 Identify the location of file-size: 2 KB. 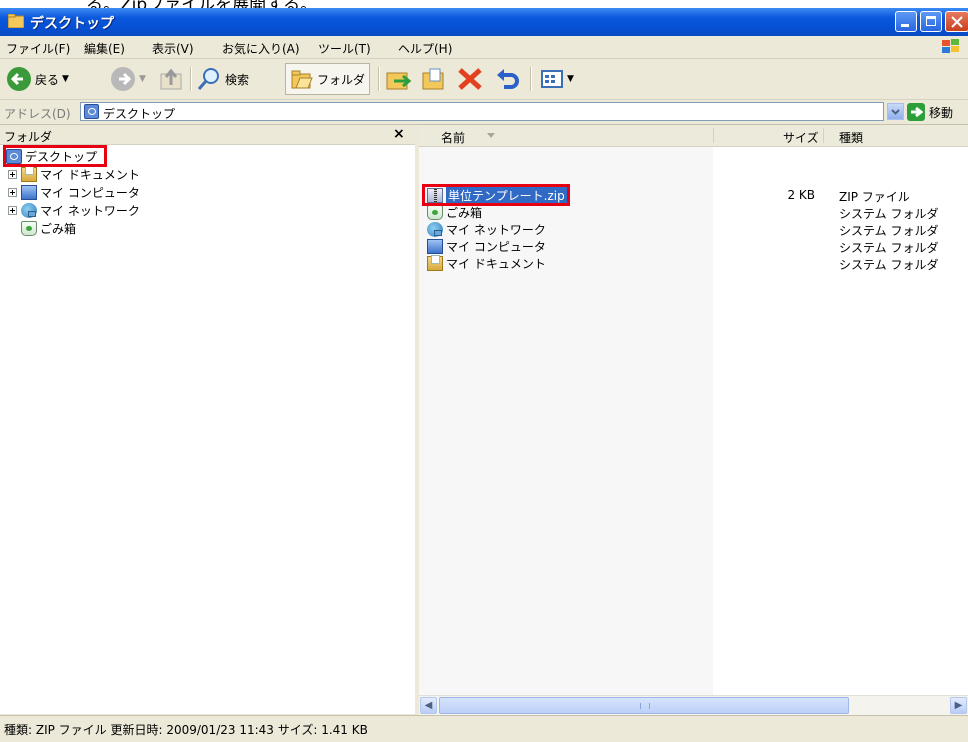
(801, 195).